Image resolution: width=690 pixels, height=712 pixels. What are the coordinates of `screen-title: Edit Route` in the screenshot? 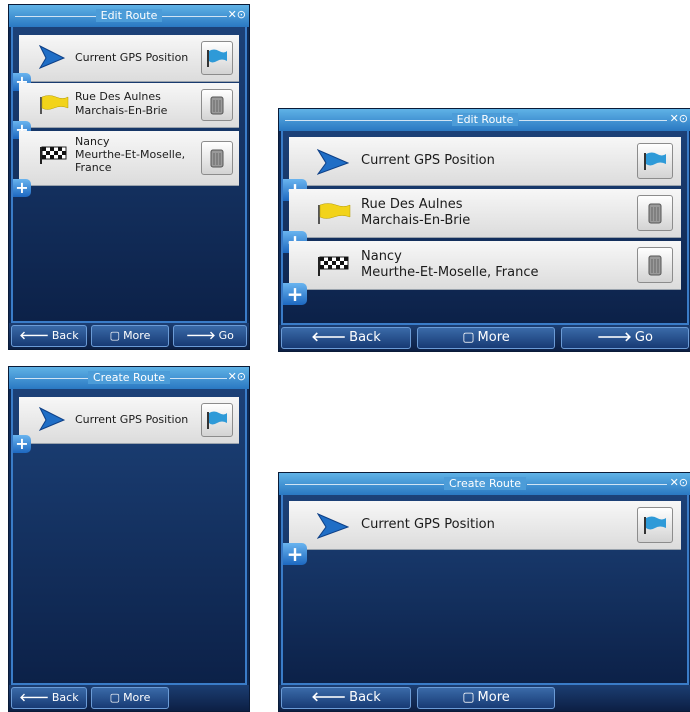 It's located at (485, 119).